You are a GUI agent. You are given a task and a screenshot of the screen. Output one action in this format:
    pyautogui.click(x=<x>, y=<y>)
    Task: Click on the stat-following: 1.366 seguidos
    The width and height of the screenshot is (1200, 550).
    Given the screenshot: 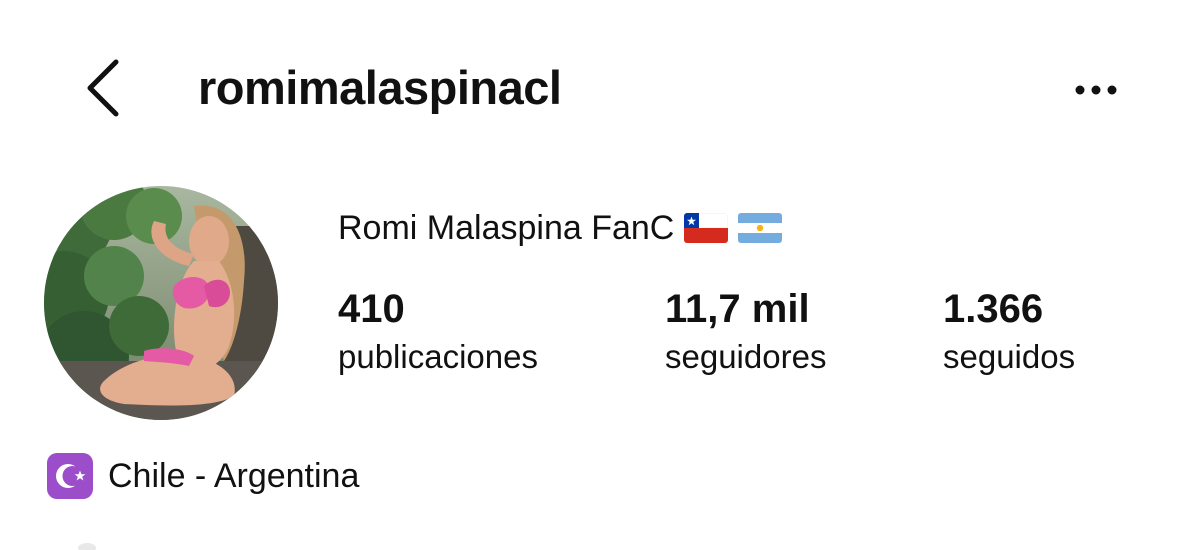 What is the action you would take?
    pyautogui.click(x=1009, y=332)
    